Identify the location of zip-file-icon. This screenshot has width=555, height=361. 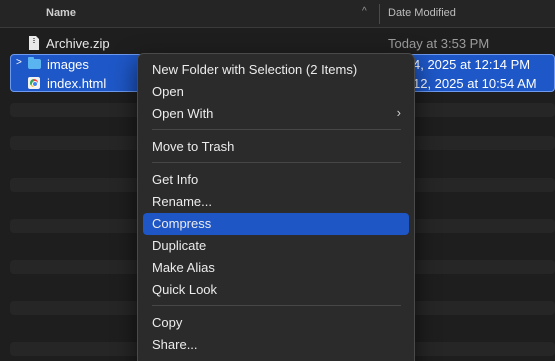
(34, 43).